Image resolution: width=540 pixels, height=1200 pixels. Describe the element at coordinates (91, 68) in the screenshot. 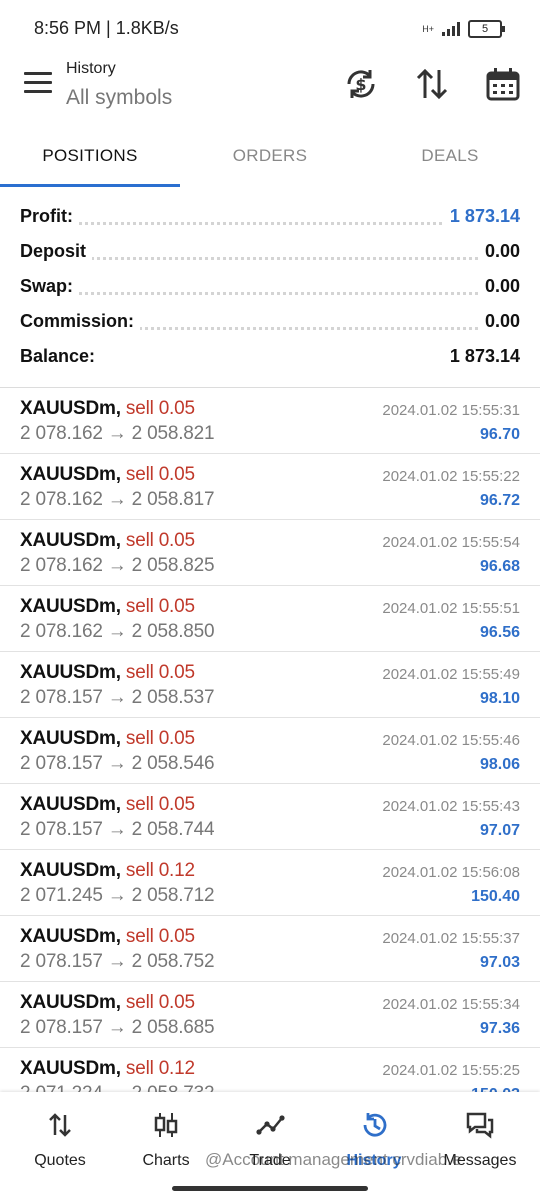

I see `page-title: History` at that location.